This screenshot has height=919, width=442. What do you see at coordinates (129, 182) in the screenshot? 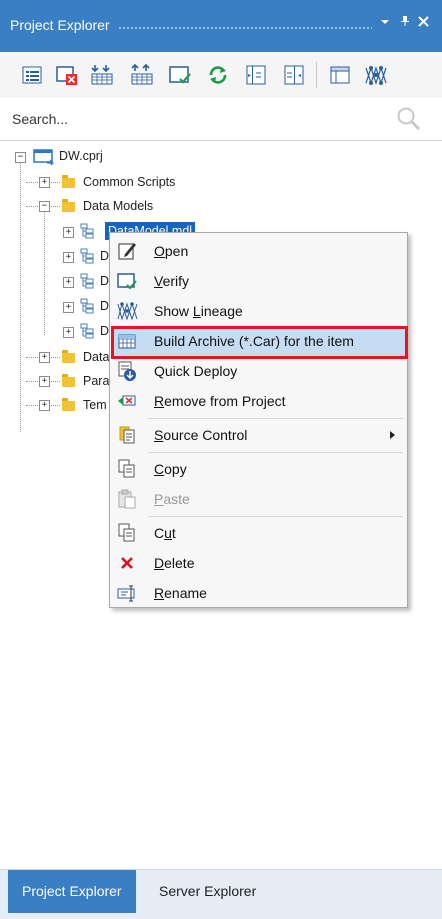
I see `tree-item-common-scripts: Common Scripts` at bounding box center [129, 182].